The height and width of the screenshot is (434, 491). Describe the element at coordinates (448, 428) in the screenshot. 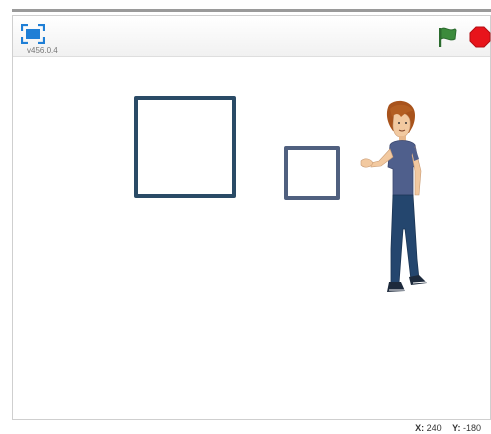

I see `mouse-coordinates: X: 240 Y: -180` at that location.